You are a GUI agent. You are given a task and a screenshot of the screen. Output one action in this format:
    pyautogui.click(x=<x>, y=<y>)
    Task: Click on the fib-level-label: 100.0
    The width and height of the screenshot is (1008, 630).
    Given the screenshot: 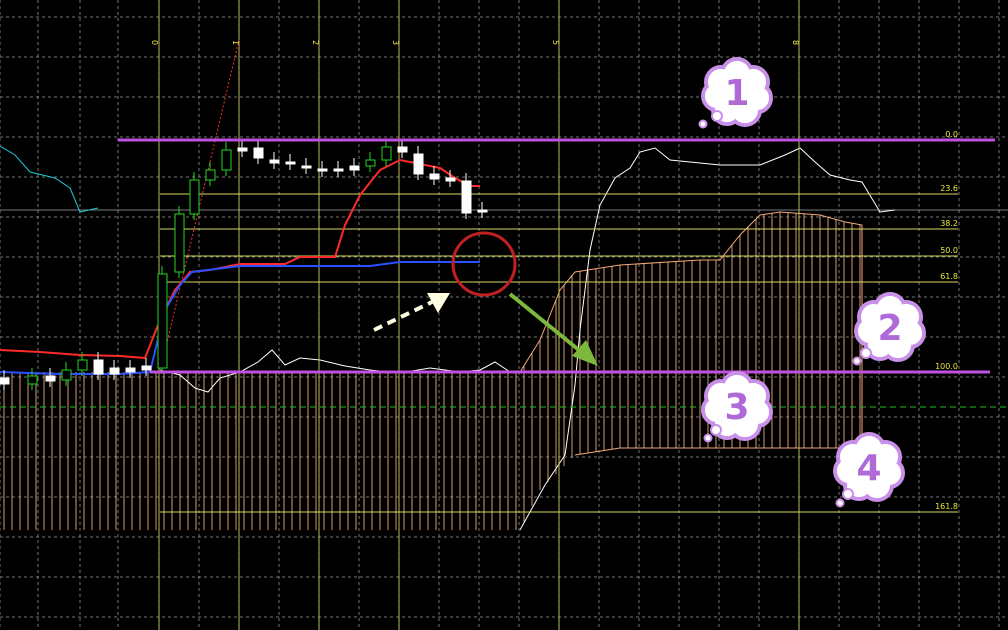 What is the action you would take?
    pyautogui.click(x=946, y=366)
    